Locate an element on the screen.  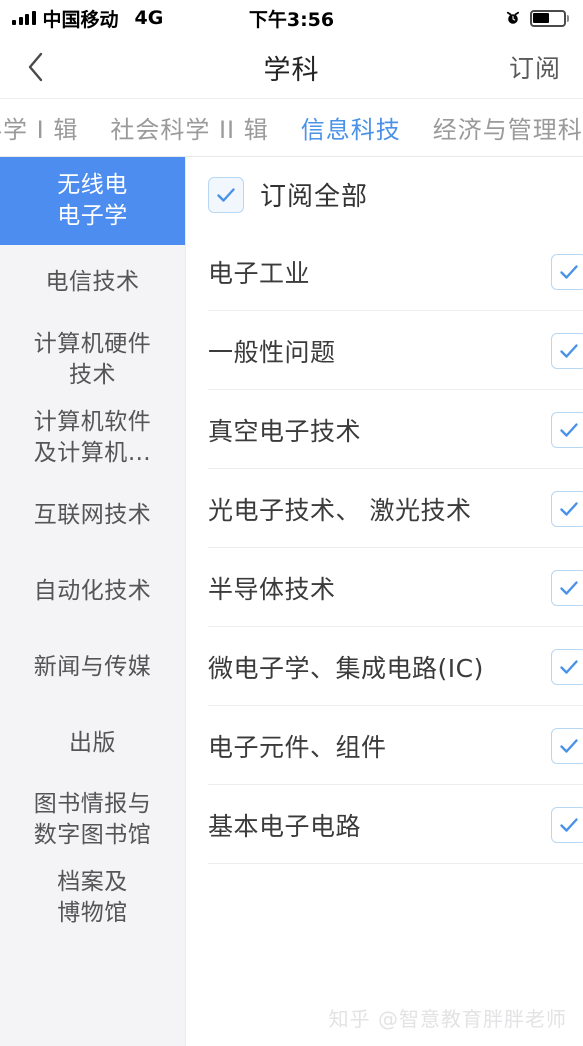
sidebar-item-5: 自动化技术 is located at coordinates (92, 591).